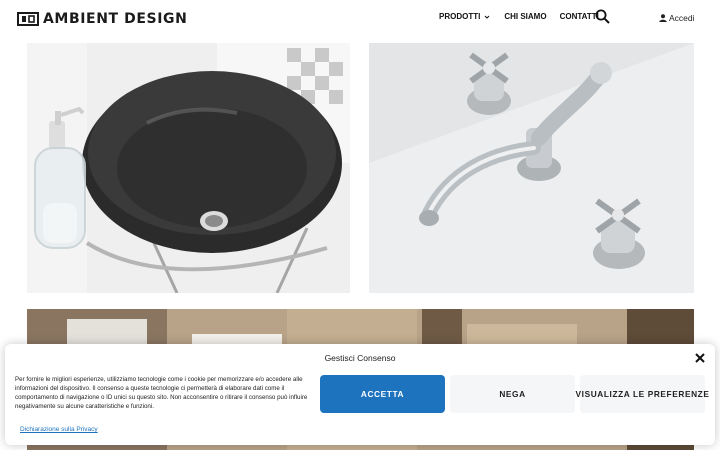 The width and height of the screenshot is (720, 450). I want to click on logo-text: AMBIENT DESIGN, so click(115, 18).